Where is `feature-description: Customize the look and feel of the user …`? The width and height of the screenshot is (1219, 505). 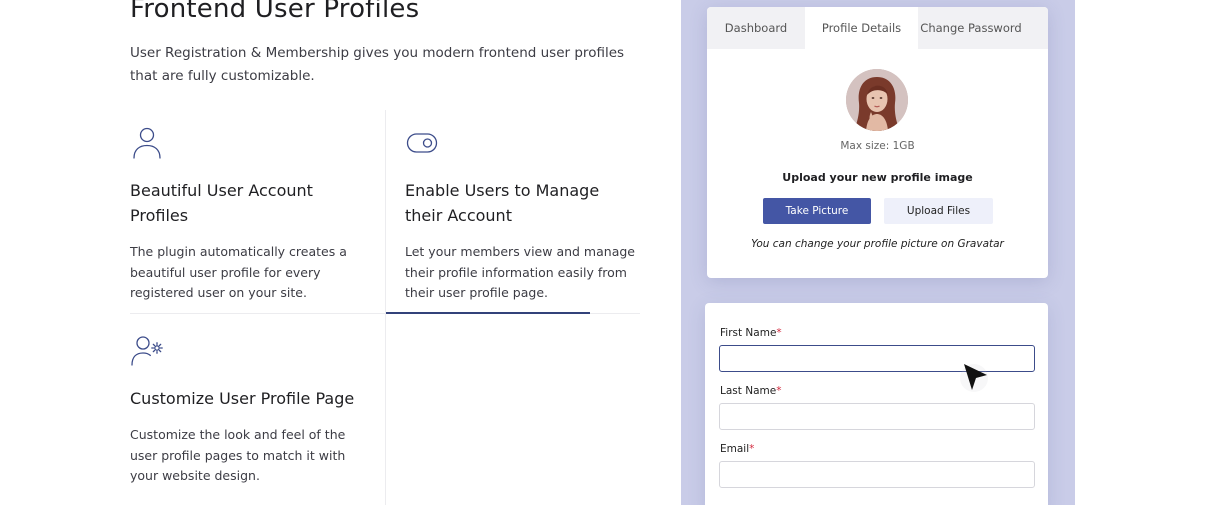 feature-description: Customize the look and feel of the user … is located at coordinates (238, 455).